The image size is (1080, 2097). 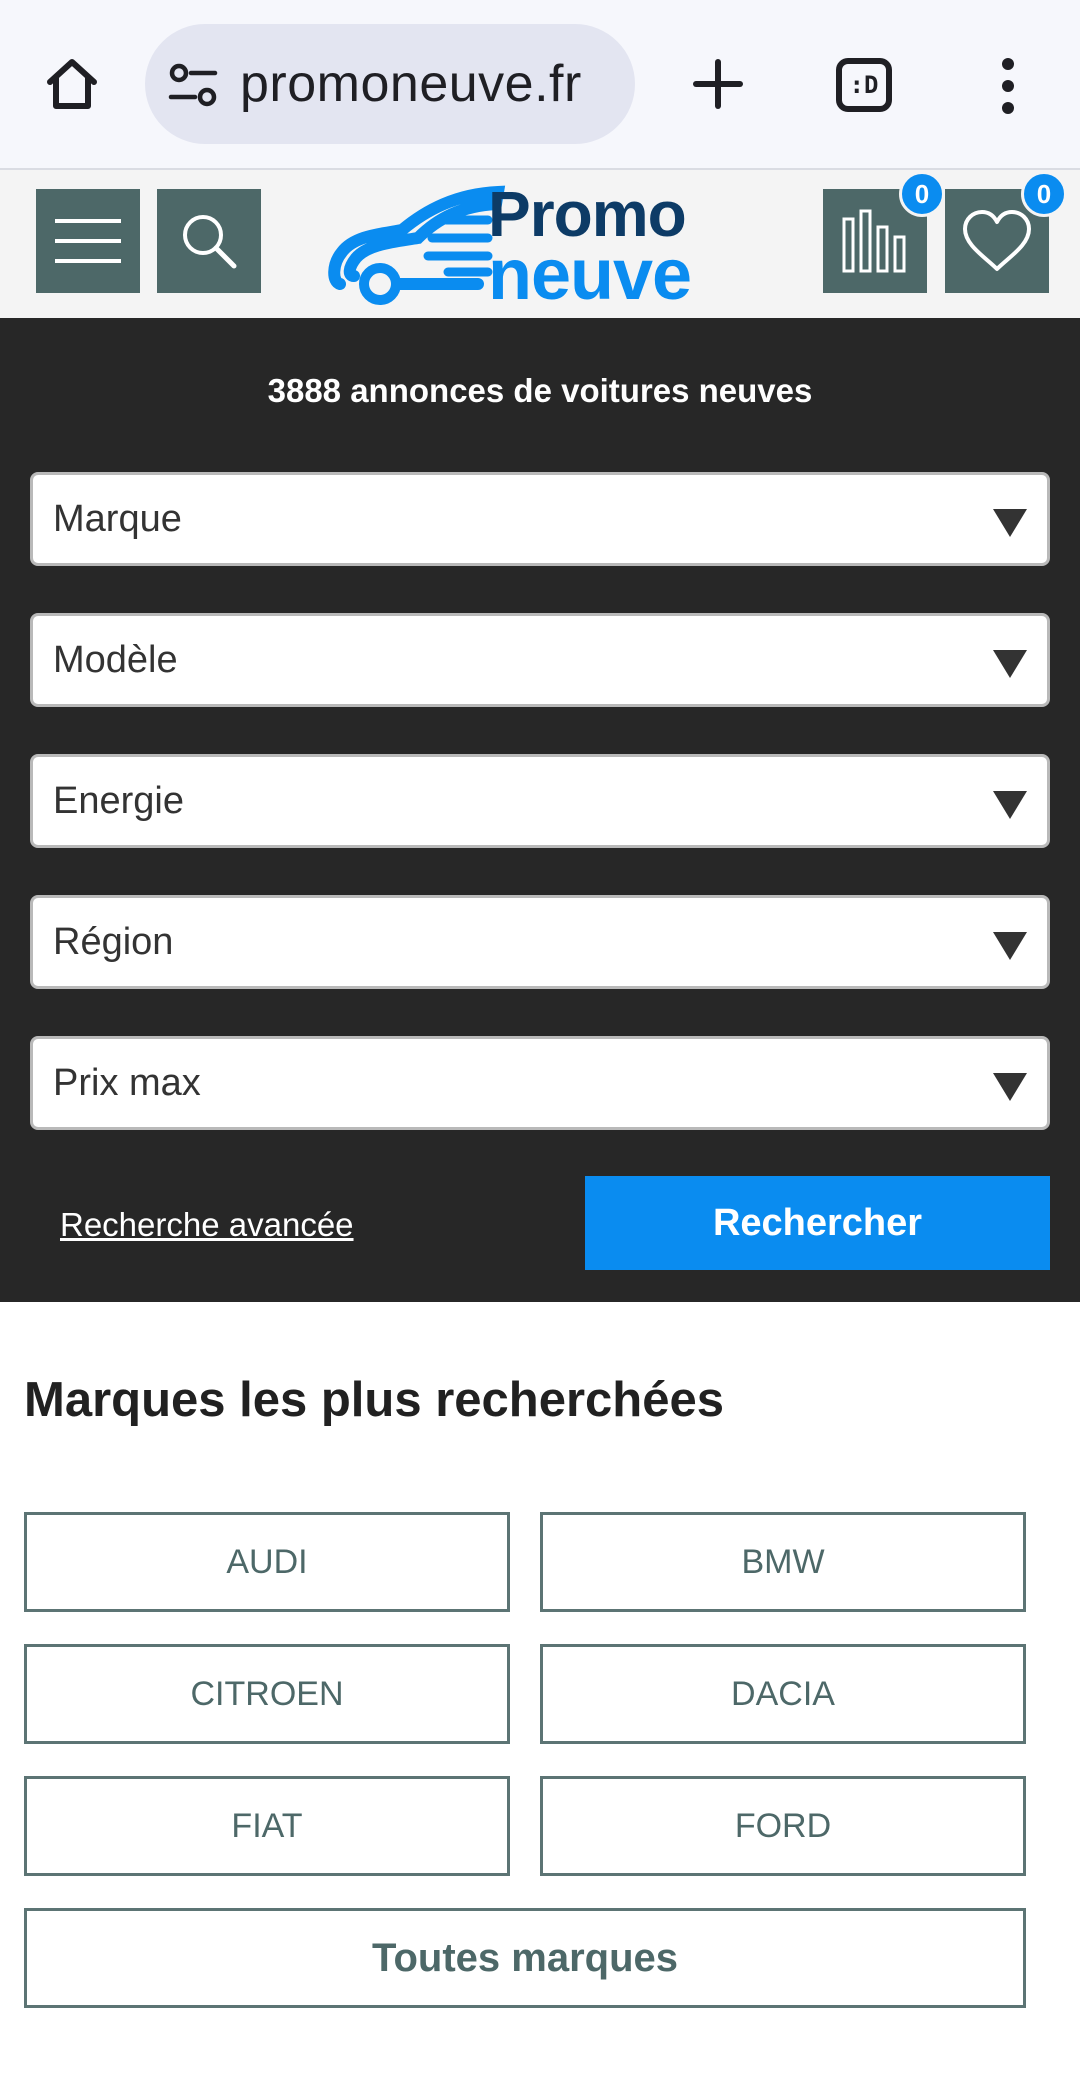 What do you see at coordinates (783, 1826) in the screenshot?
I see `brand-button-ford: FORD` at bounding box center [783, 1826].